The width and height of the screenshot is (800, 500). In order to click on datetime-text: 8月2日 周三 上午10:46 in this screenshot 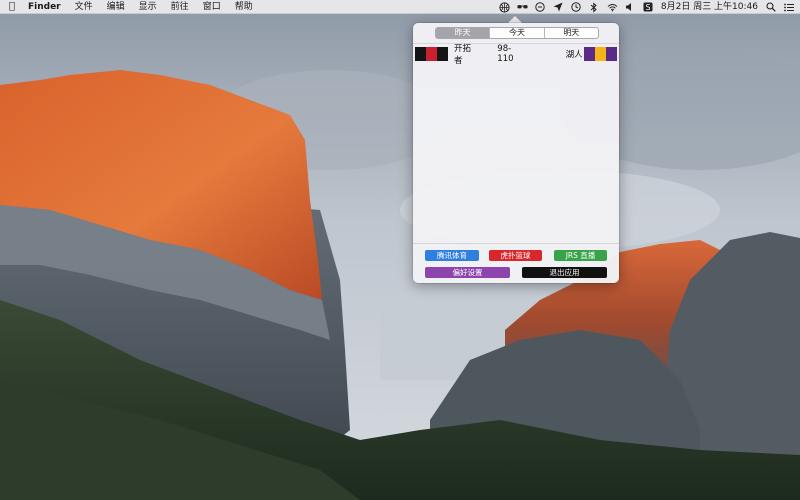, I will do `click(709, 7)`.